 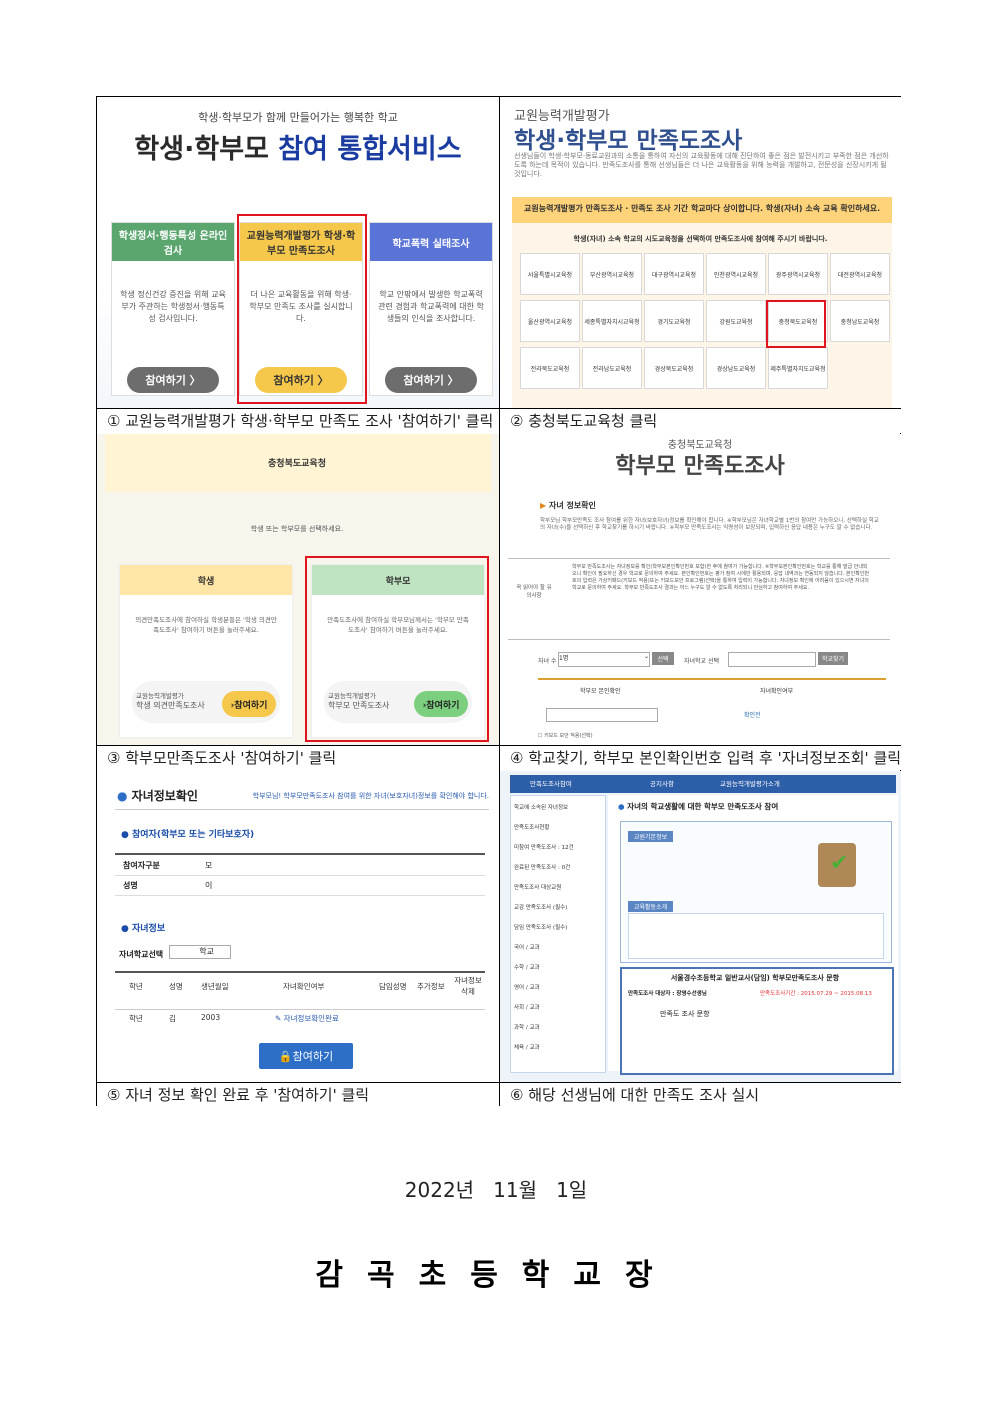 What do you see at coordinates (172, 1018) in the screenshot?
I see `cell-name: 김` at bounding box center [172, 1018].